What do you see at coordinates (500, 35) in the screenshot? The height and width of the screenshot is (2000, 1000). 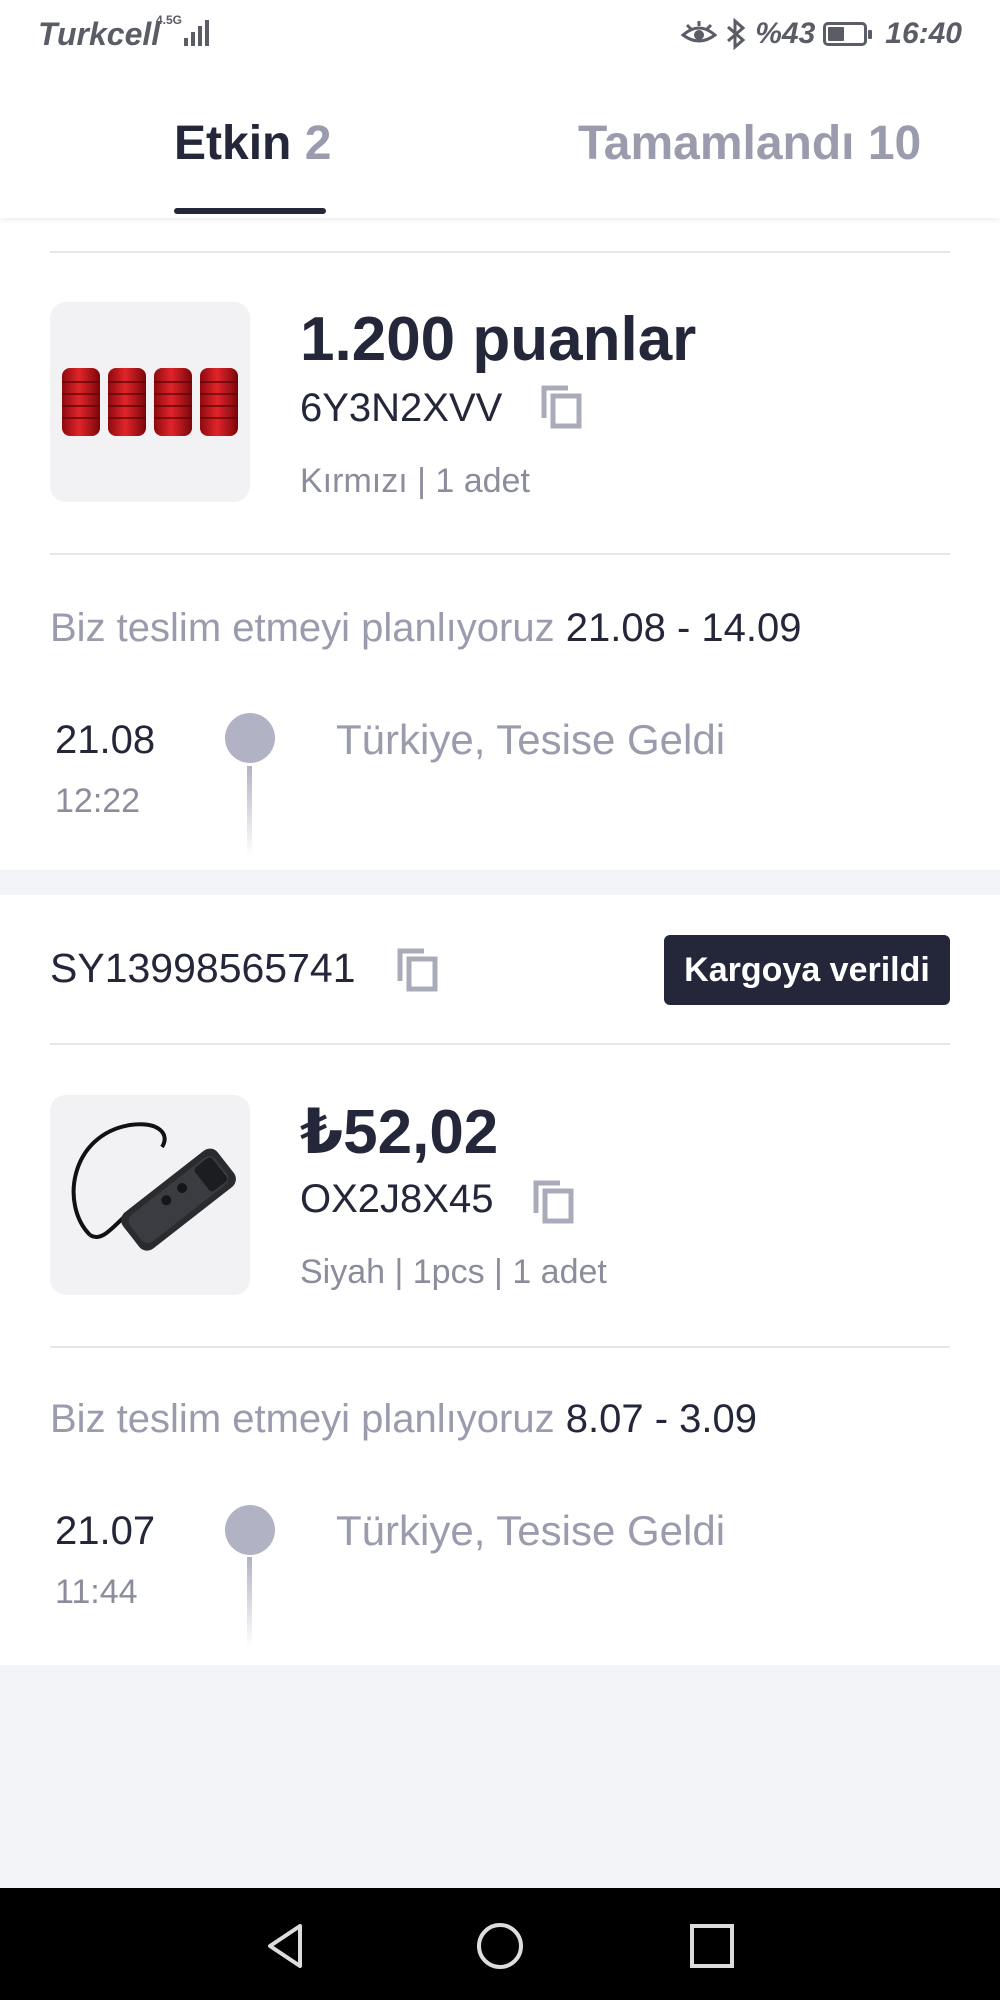 I see `status-bar: Turkcell 4.5G %43 16:40` at bounding box center [500, 35].